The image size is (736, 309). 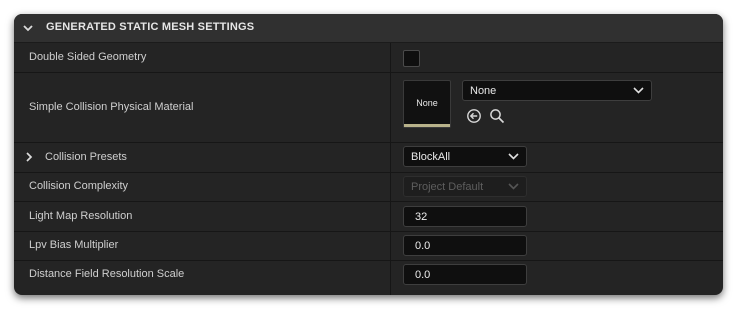 I want to click on physical-material-combo: None, so click(x=557, y=90).